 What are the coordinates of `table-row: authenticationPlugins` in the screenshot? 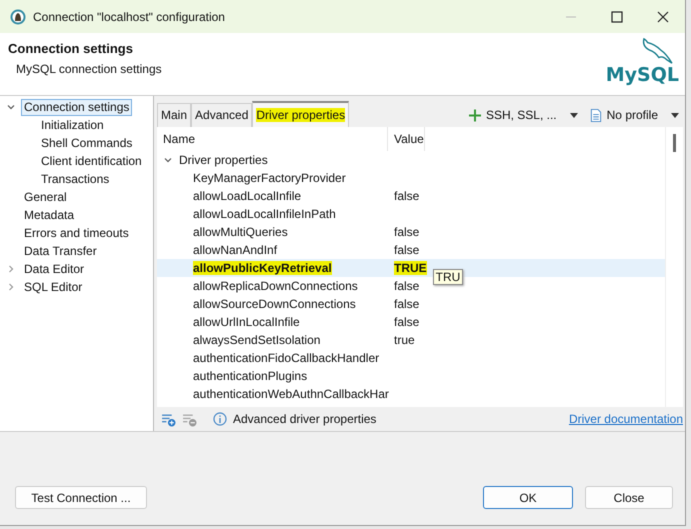 It's located at (411, 376).